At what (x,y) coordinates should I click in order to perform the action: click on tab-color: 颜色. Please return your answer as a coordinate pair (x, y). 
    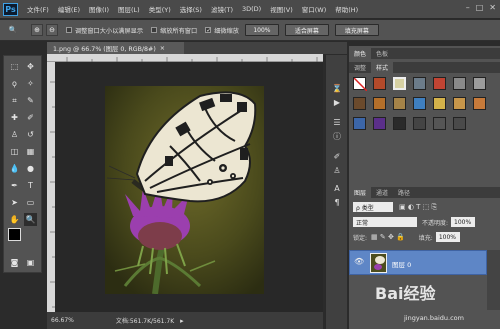
    Looking at the image, I should click on (360, 53).